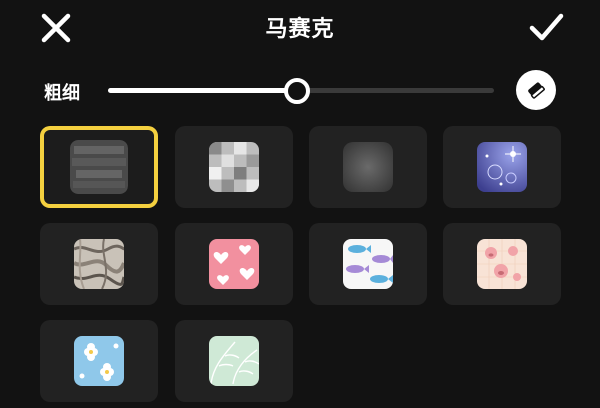 The height and width of the screenshot is (408, 600). I want to click on pink-pig-thumbnail, so click(502, 264).